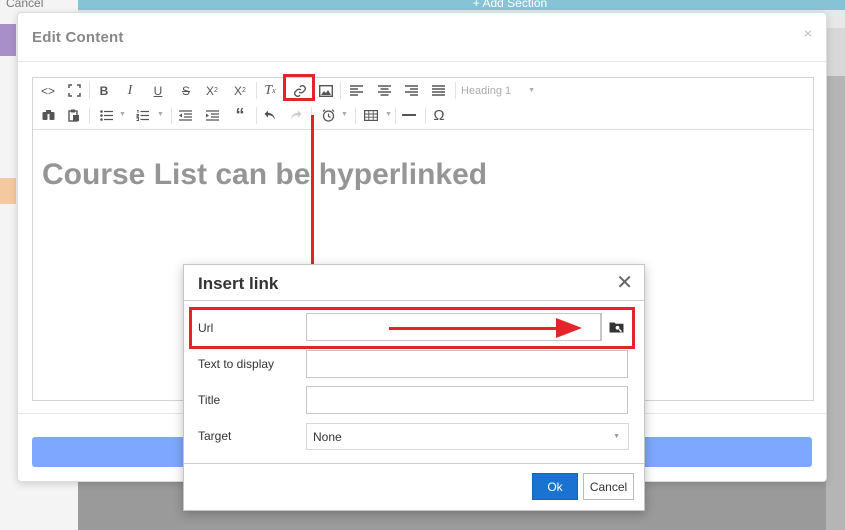  What do you see at coordinates (264, 175) in the screenshot?
I see `editor-content: Course List can be hyperlinked` at bounding box center [264, 175].